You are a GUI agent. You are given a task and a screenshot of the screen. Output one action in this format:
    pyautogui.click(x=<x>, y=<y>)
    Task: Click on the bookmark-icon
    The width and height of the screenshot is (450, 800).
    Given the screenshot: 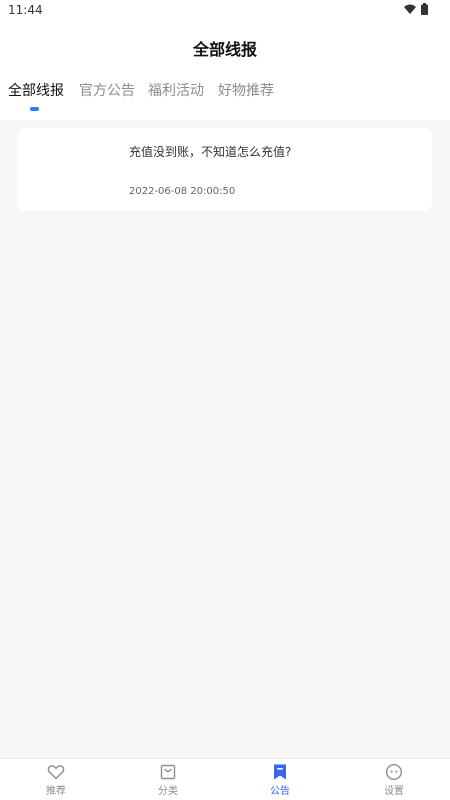 What is the action you would take?
    pyautogui.click(x=280, y=772)
    